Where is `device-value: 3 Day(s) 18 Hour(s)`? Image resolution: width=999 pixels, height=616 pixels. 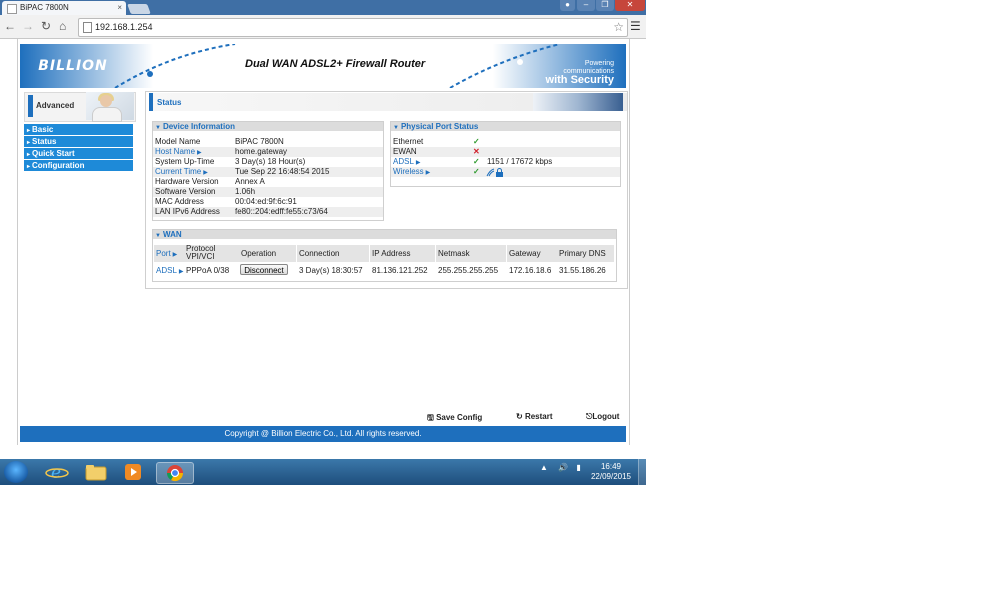 device-value: 3 Day(s) 18 Hour(s) is located at coordinates (270, 161).